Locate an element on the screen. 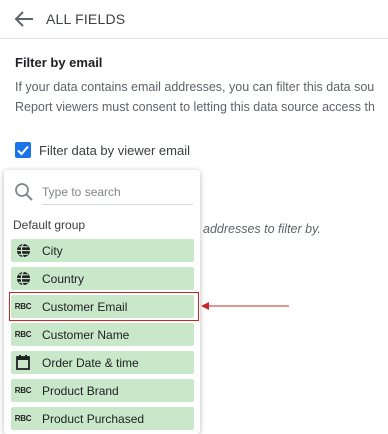 Image resolution: width=388 pixels, height=434 pixels. field-item-customer-name: RBC Customer Name is located at coordinates (102, 334).